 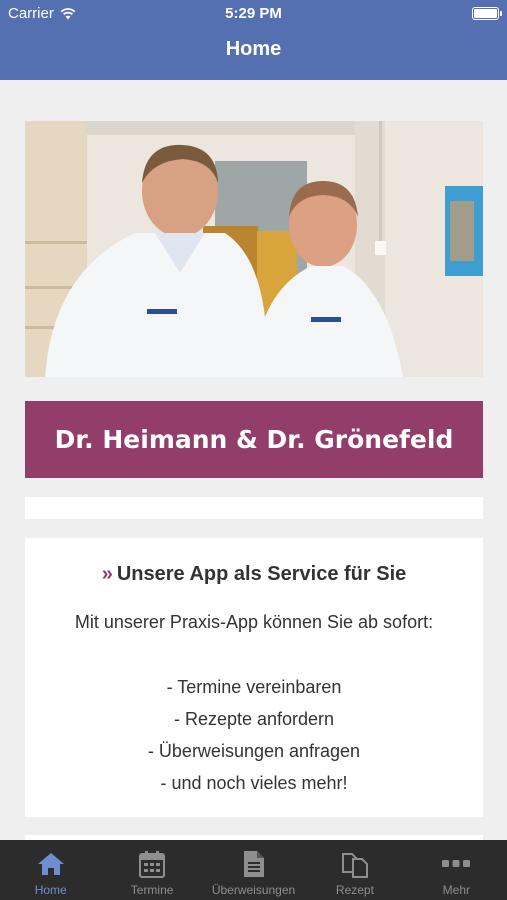 I want to click on tab-label: Termine, so click(x=152, y=890).